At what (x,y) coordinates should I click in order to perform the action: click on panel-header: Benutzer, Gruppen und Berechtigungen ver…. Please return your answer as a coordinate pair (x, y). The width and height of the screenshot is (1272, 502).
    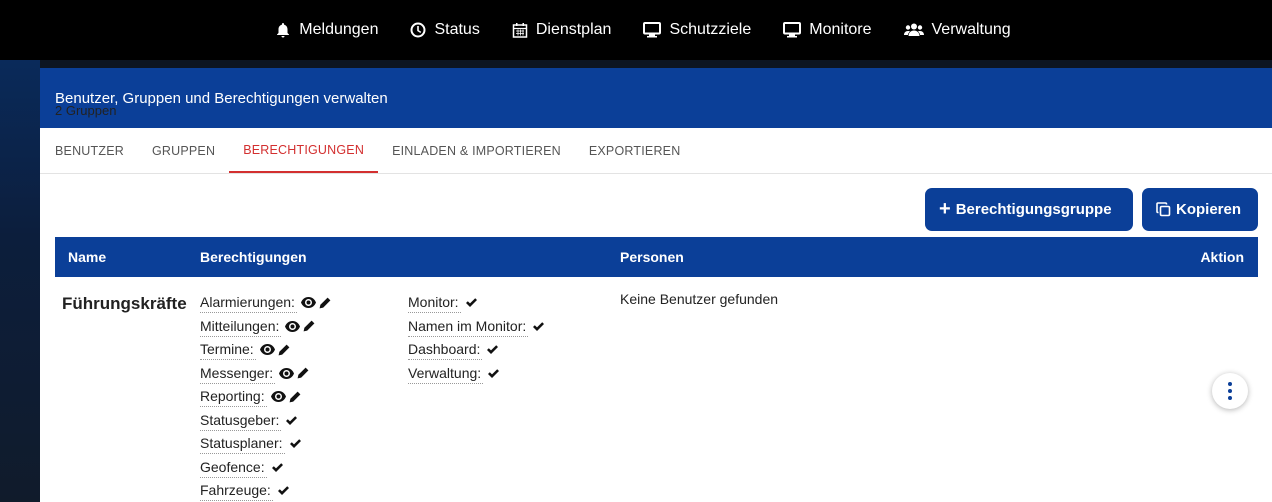
    Looking at the image, I should click on (656, 98).